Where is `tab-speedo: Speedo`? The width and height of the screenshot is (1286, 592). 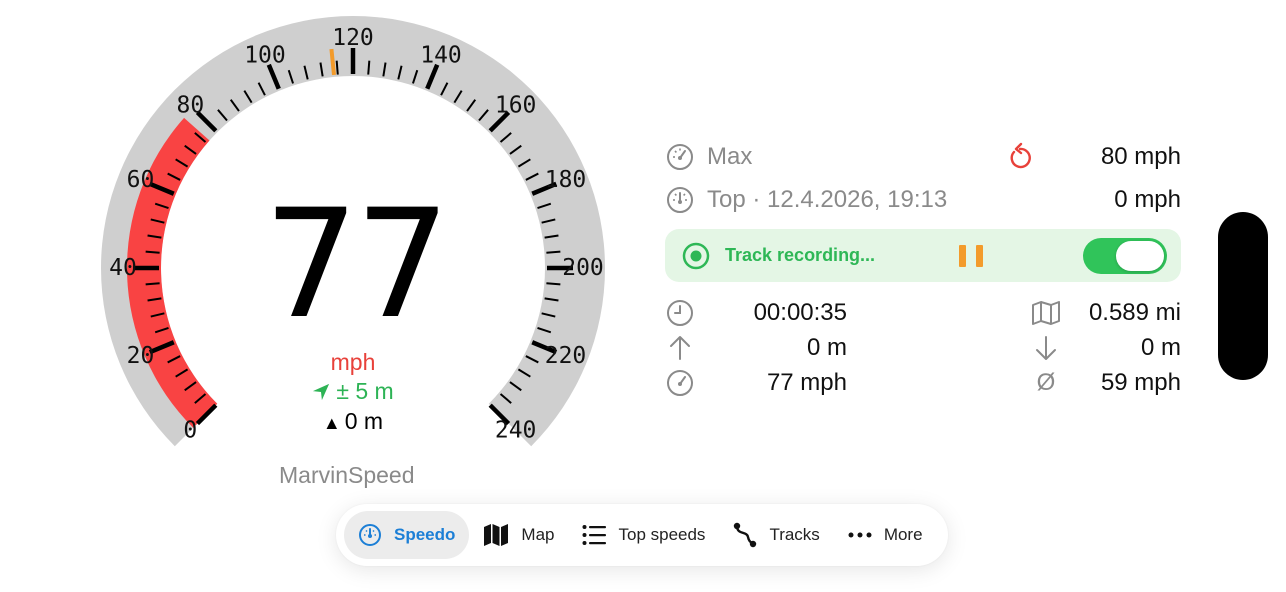 tab-speedo: Speedo is located at coordinates (407, 535).